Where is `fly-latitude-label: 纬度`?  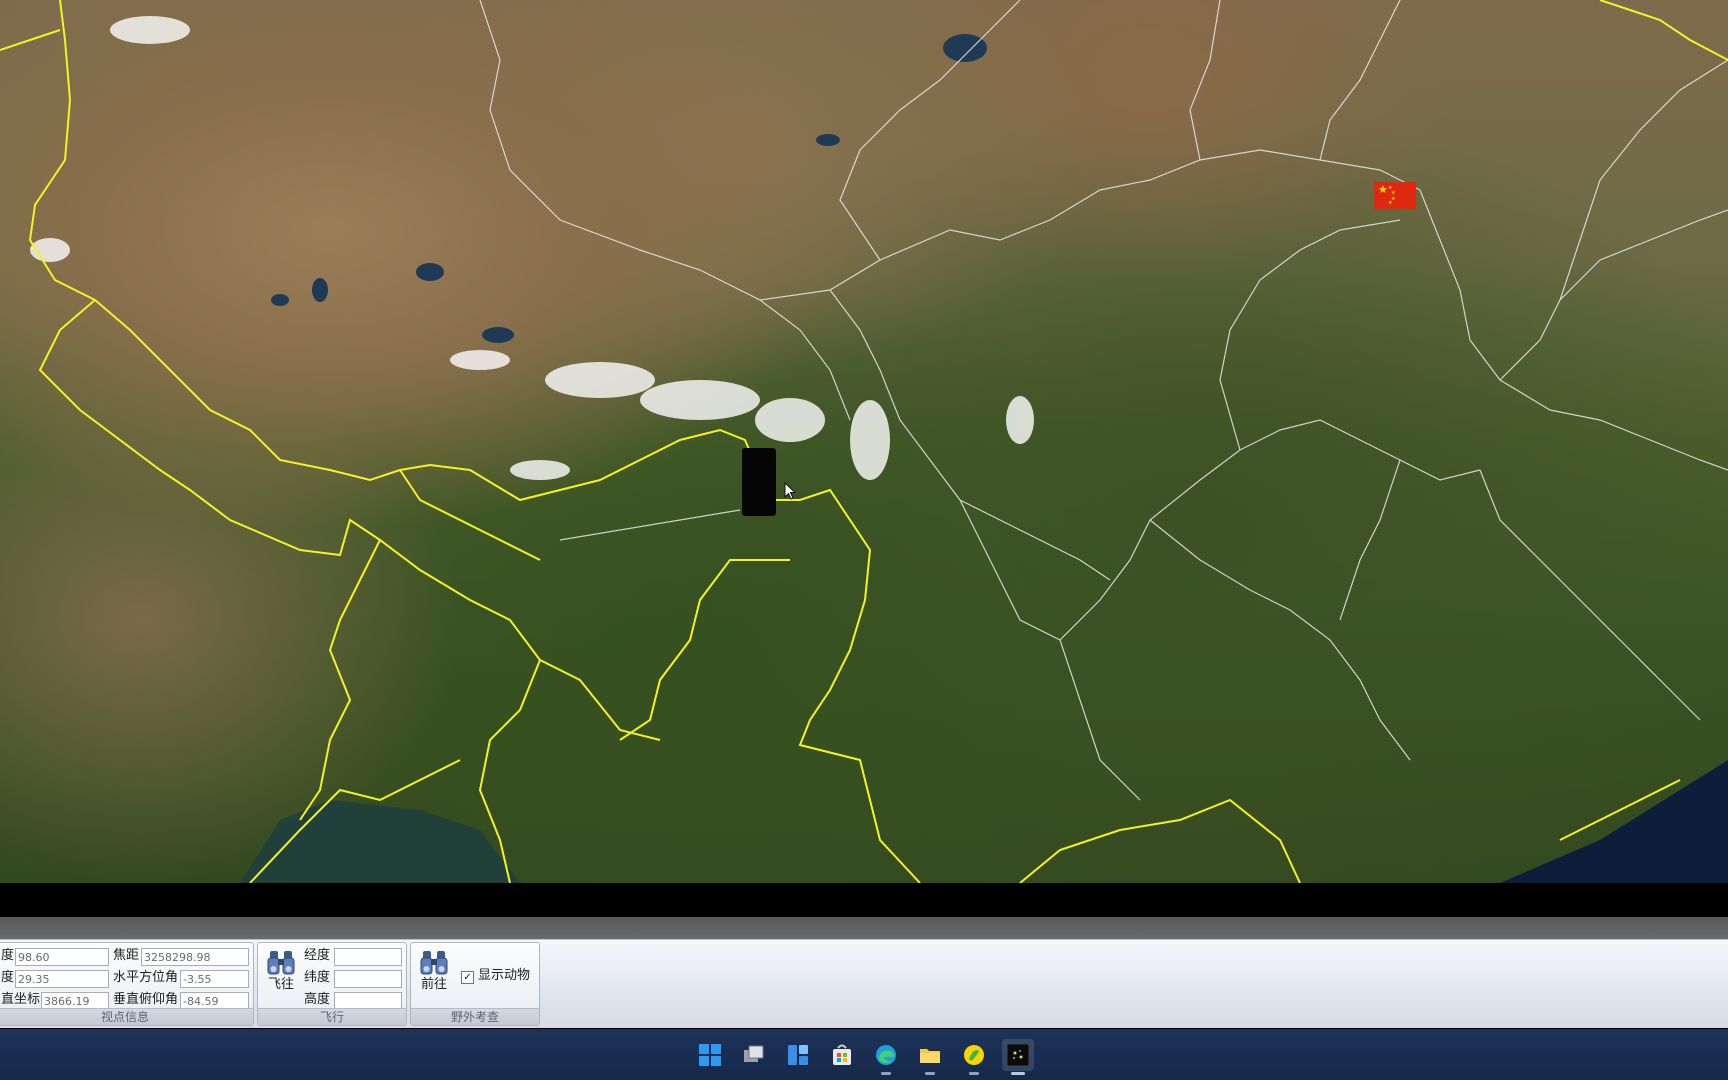 fly-latitude-label: 纬度 is located at coordinates (317, 977).